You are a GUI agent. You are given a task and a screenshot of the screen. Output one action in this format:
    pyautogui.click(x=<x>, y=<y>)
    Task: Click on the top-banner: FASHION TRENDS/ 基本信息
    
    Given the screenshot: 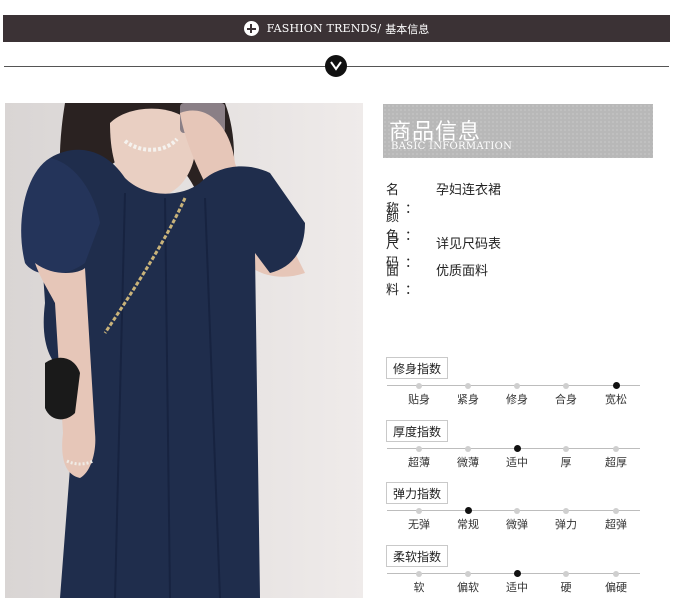 What is the action you would take?
    pyautogui.click(x=336, y=28)
    